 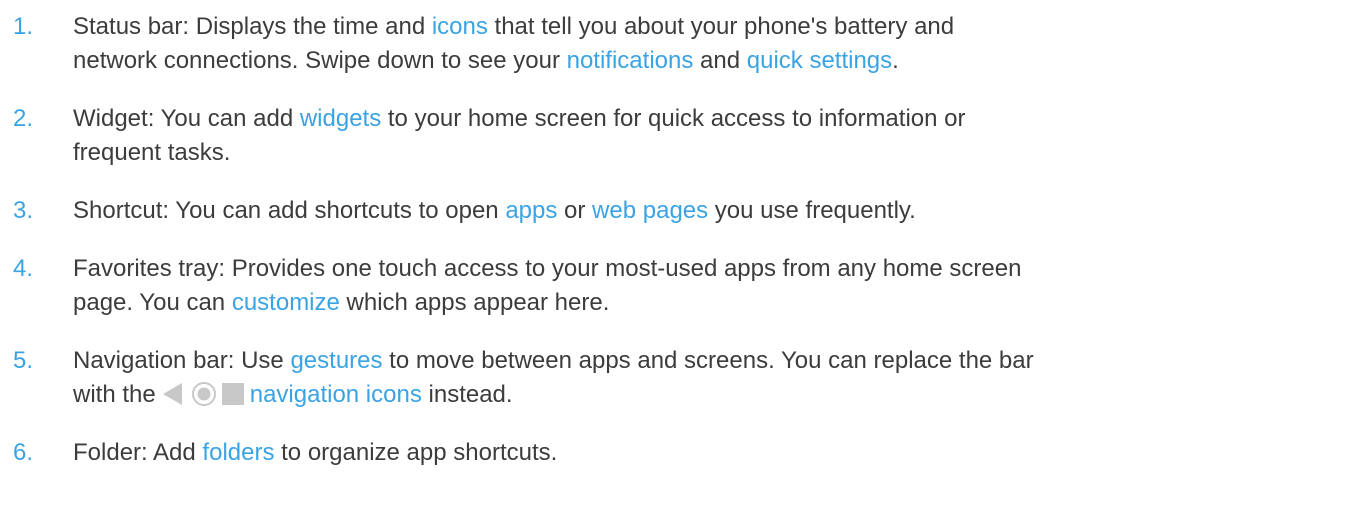 I want to click on link-customize: customize, so click(x=286, y=302).